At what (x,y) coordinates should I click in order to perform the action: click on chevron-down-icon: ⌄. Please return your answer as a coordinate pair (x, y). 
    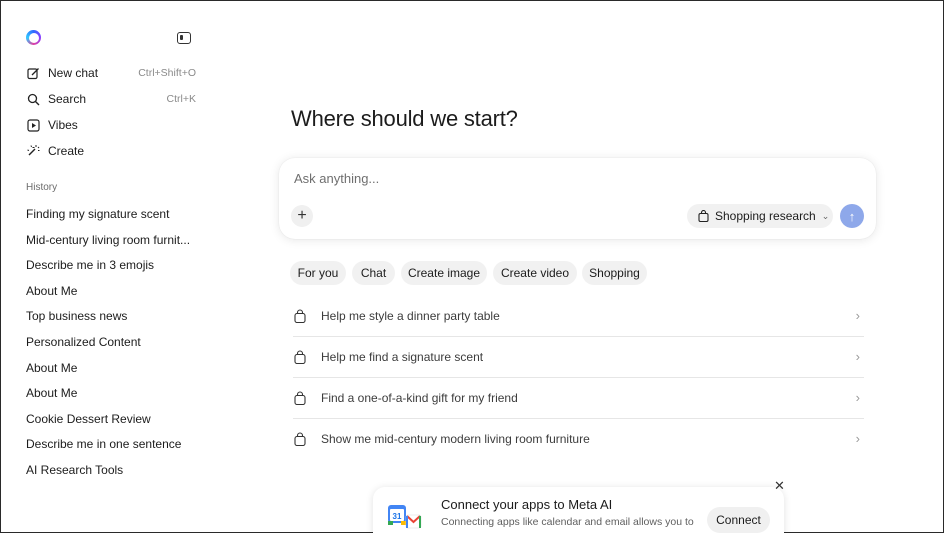
    Looking at the image, I should click on (825, 215).